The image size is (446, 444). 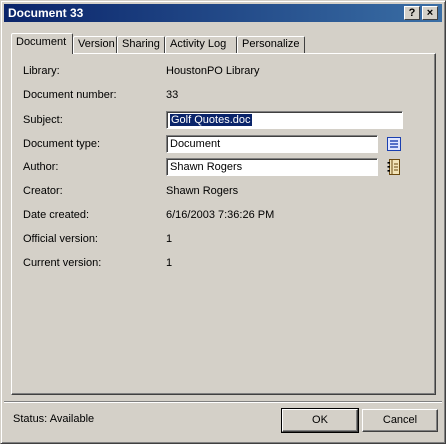 What do you see at coordinates (201, 44) in the screenshot?
I see `tab-activity-log: Activity Log` at bounding box center [201, 44].